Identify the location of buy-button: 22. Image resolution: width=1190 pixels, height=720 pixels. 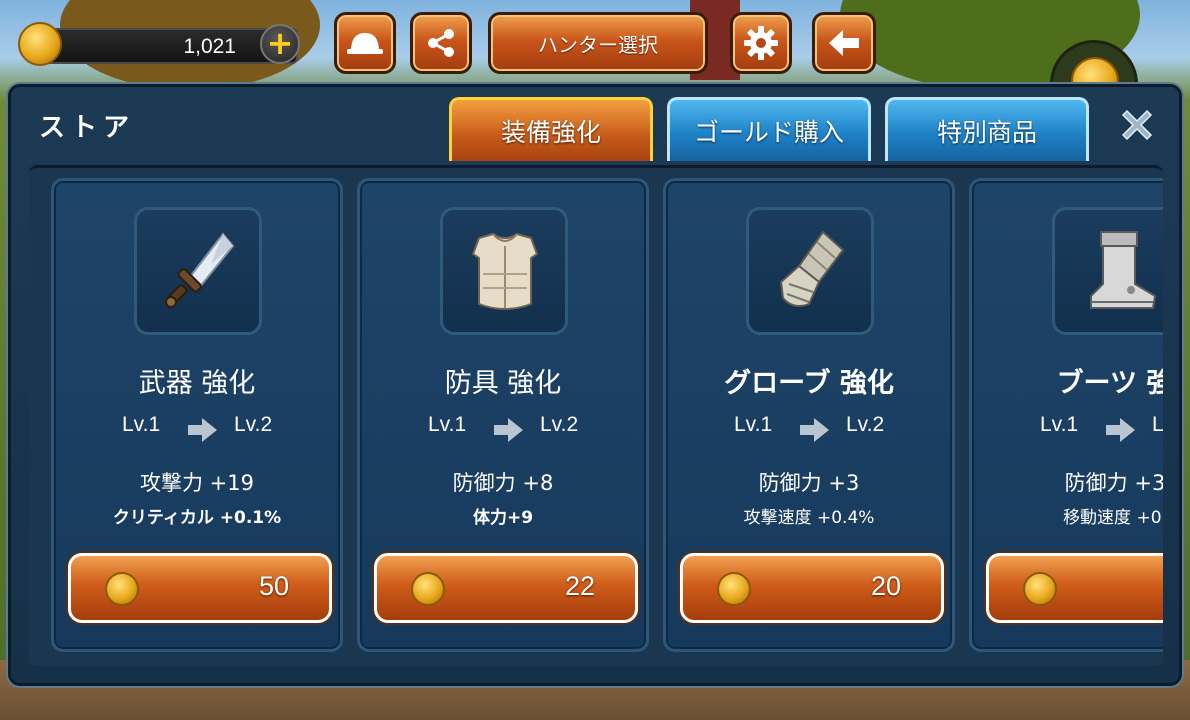
(506, 588).